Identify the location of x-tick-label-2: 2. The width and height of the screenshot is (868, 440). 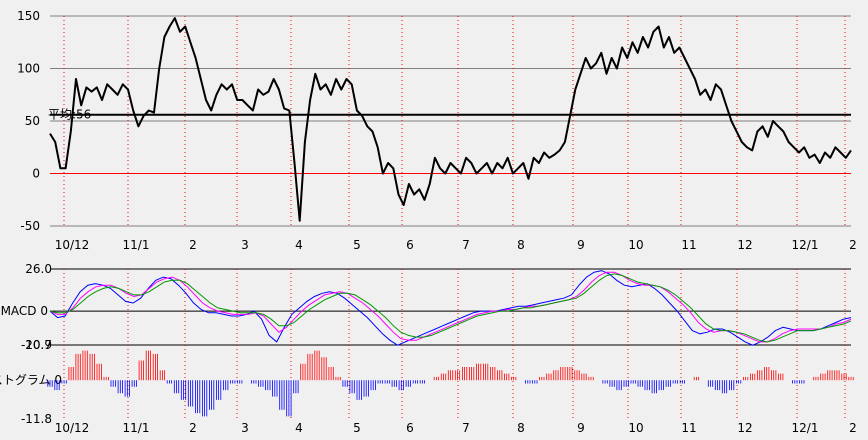
(193, 245).